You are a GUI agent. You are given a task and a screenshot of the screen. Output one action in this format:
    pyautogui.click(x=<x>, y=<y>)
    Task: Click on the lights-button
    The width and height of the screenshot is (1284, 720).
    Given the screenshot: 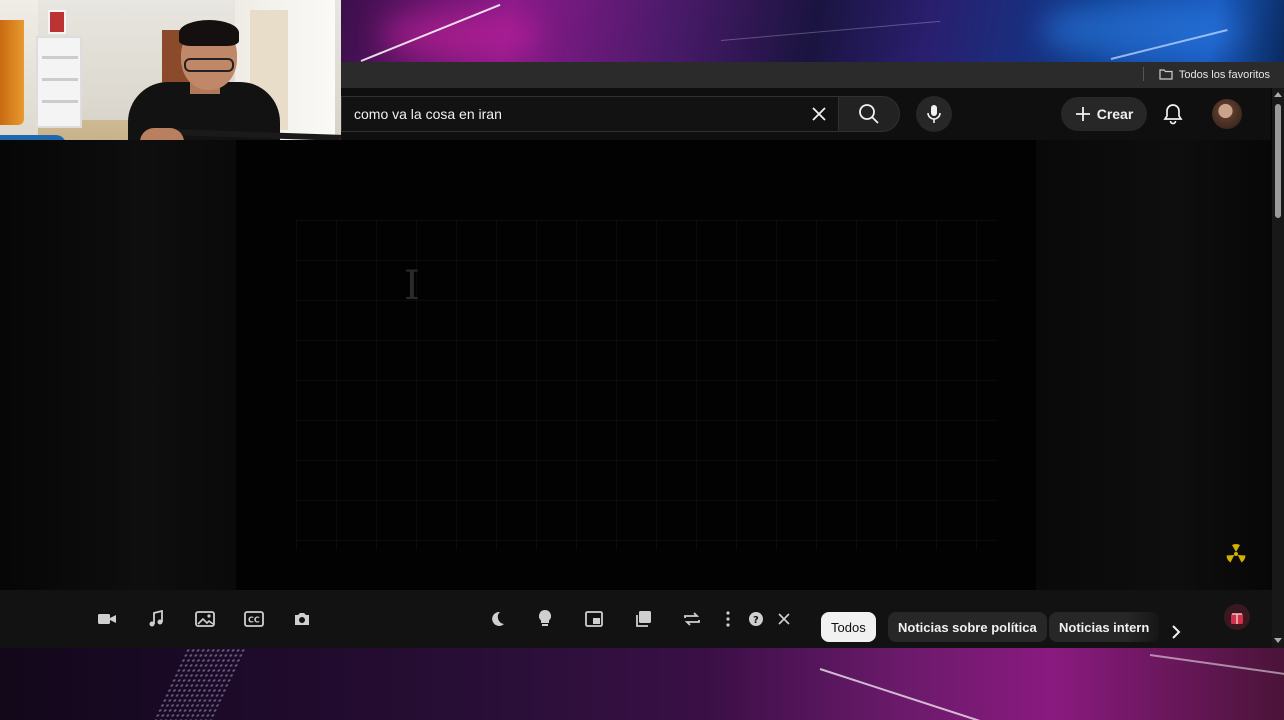 What is the action you would take?
    pyautogui.click(x=545, y=619)
    